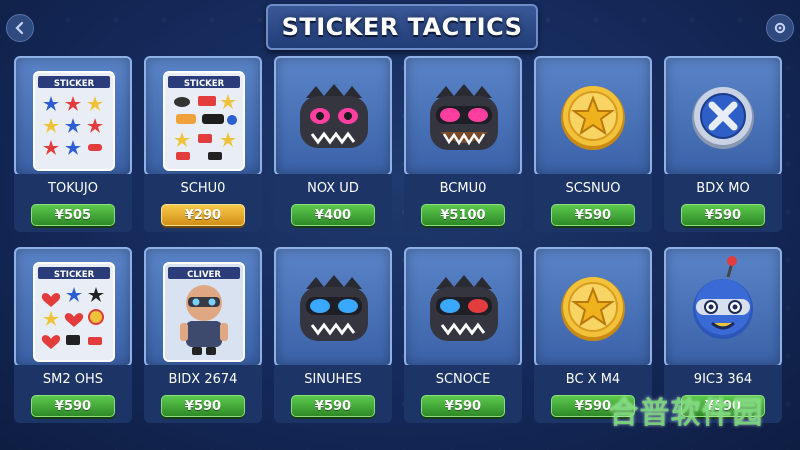  I want to click on back-button, so click(20, 28).